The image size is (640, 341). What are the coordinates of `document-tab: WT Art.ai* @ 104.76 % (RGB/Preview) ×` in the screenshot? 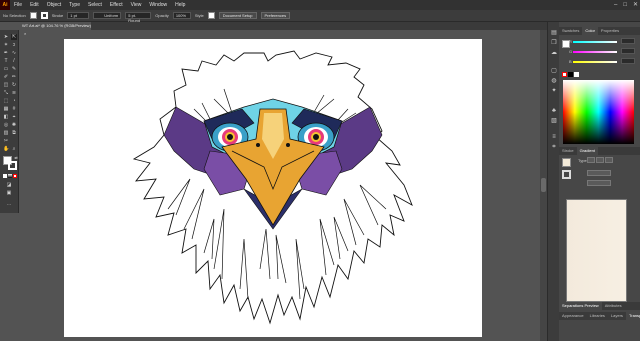 It's located at (55, 29).